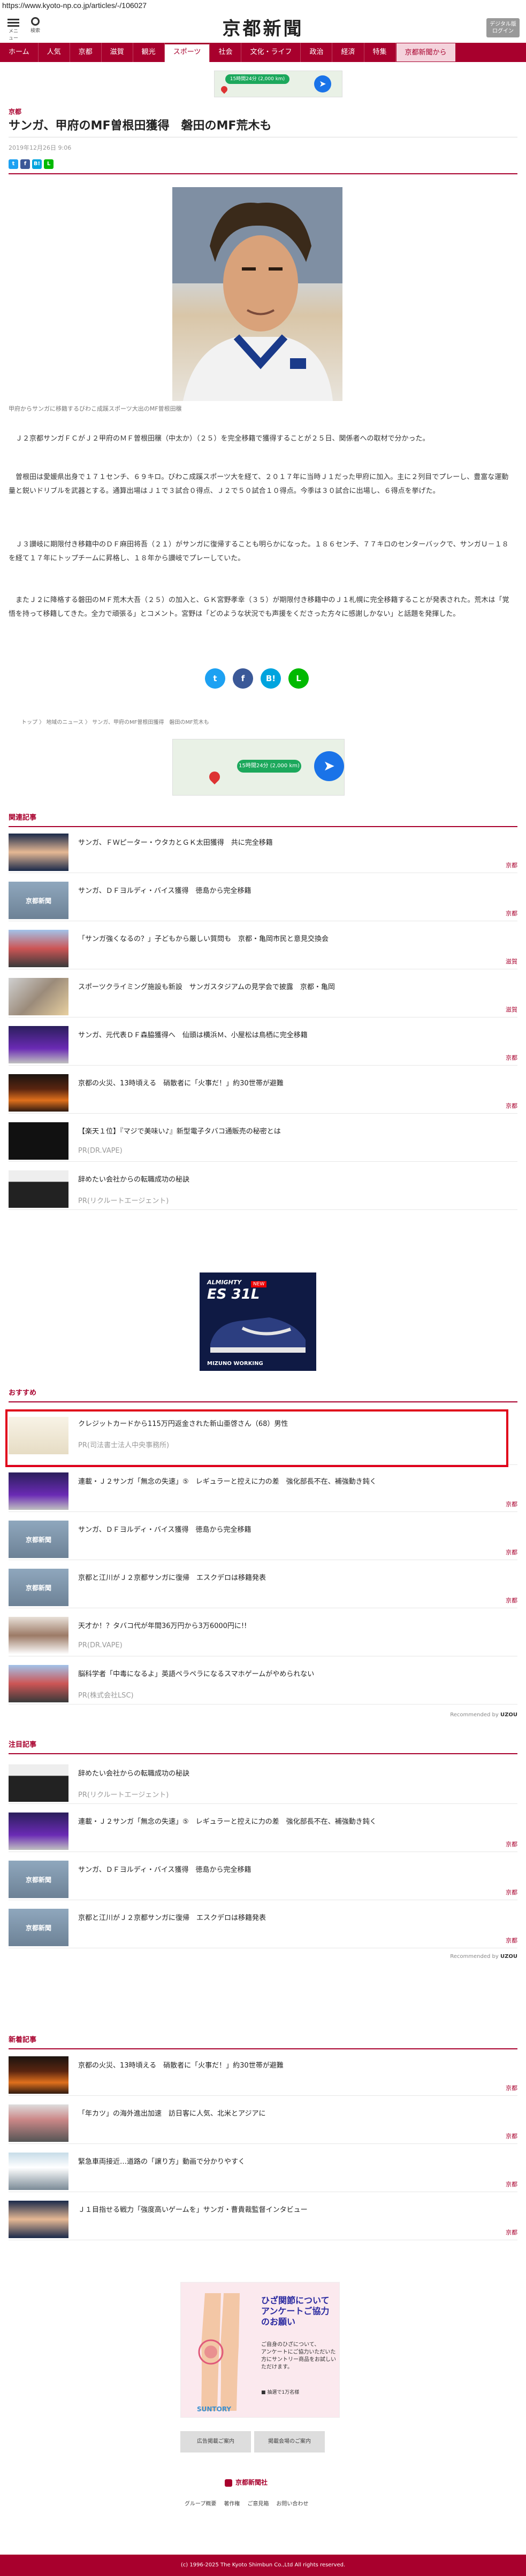 Image resolution: width=526 pixels, height=2576 pixels. I want to click on nav-kyoto: 京都, so click(86, 52).